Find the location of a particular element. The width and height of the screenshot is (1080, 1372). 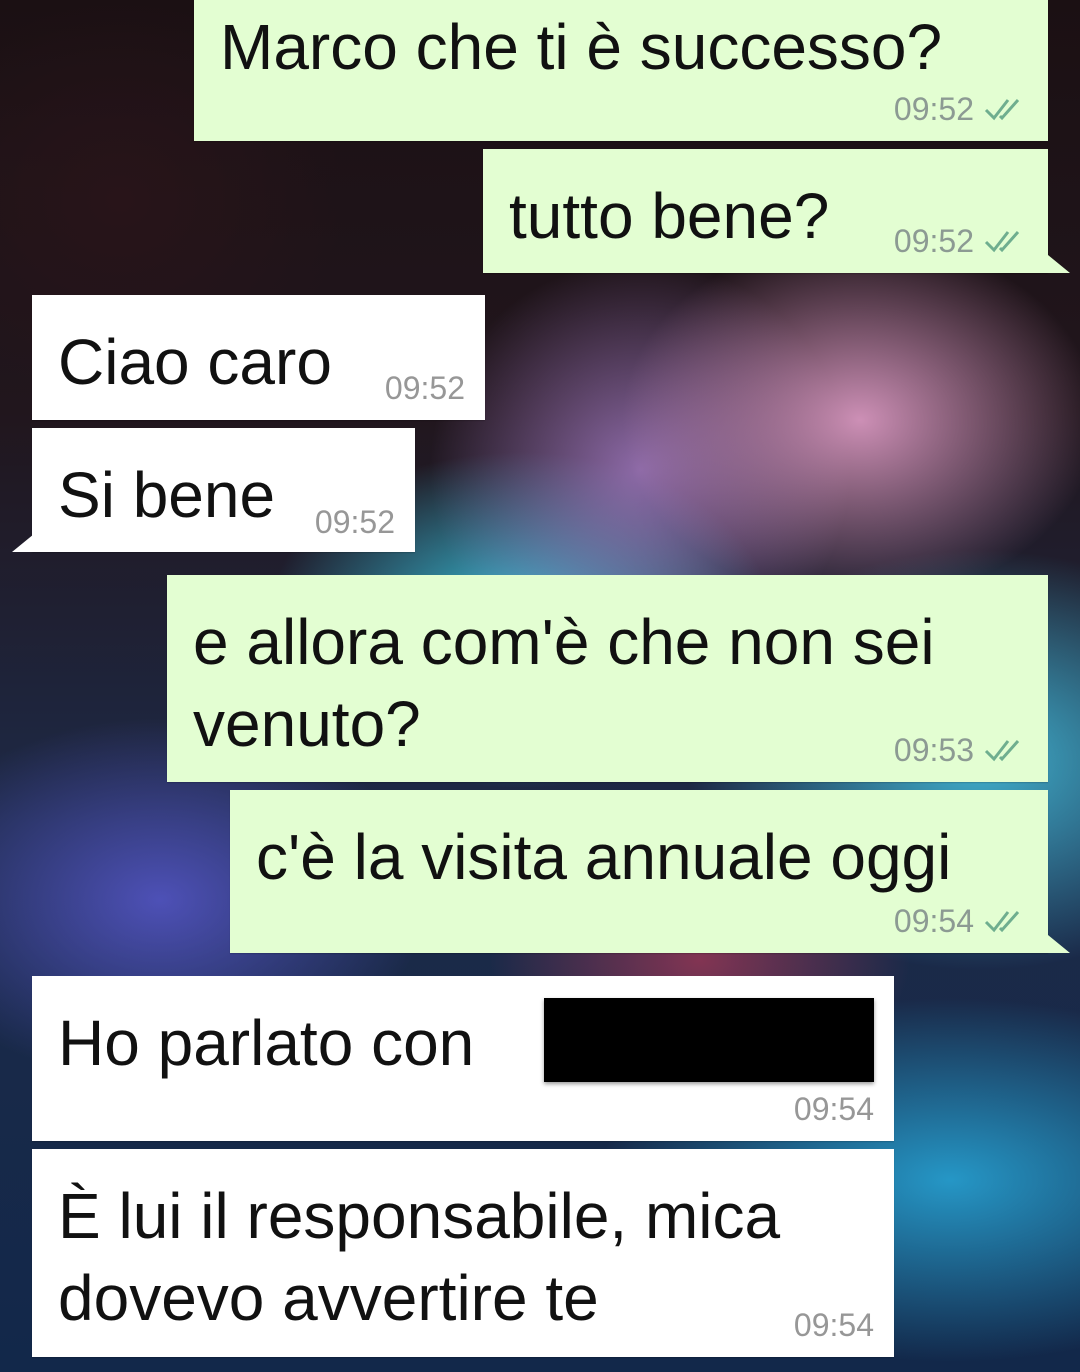

message-text: c'è la visita annuale oggi is located at coordinates (604, 857).